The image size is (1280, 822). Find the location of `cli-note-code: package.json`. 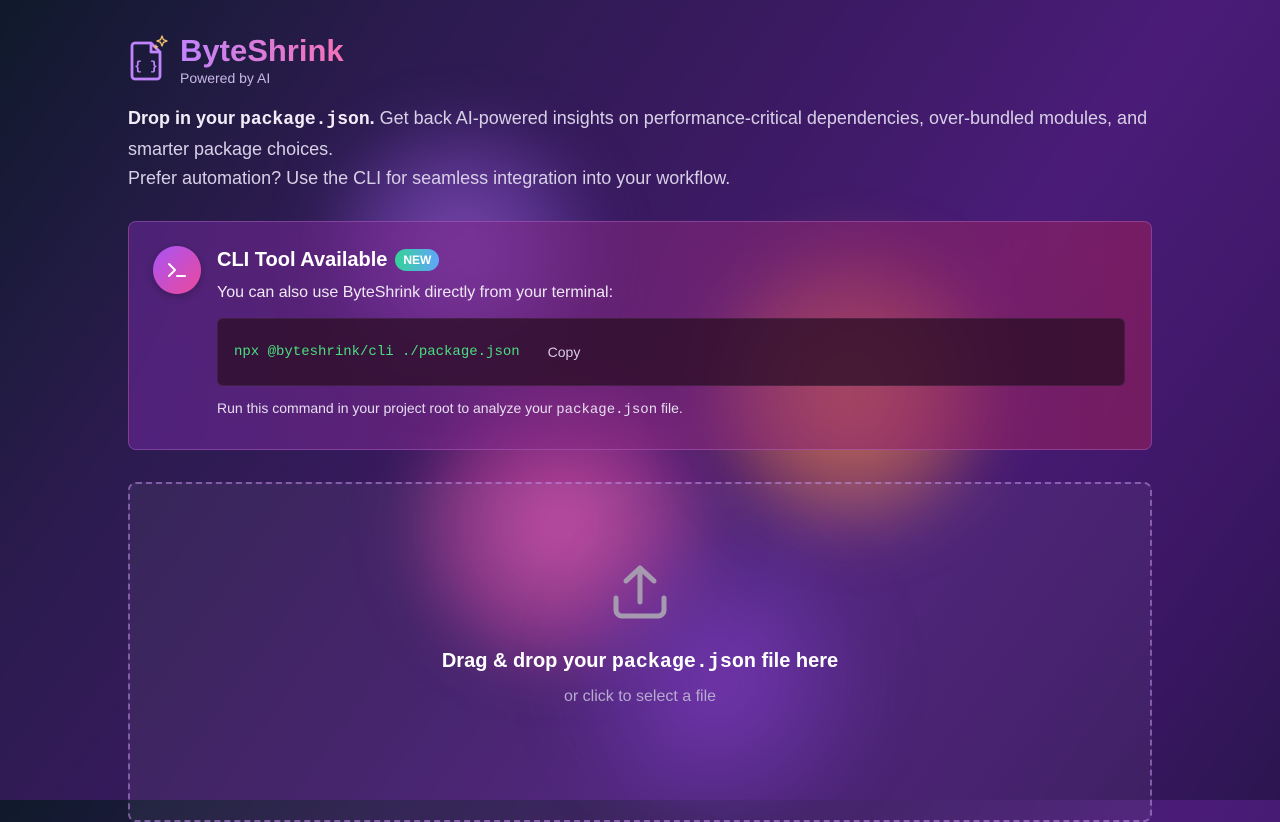

cli-note-code: package.json is located at coordinates (607, 410).